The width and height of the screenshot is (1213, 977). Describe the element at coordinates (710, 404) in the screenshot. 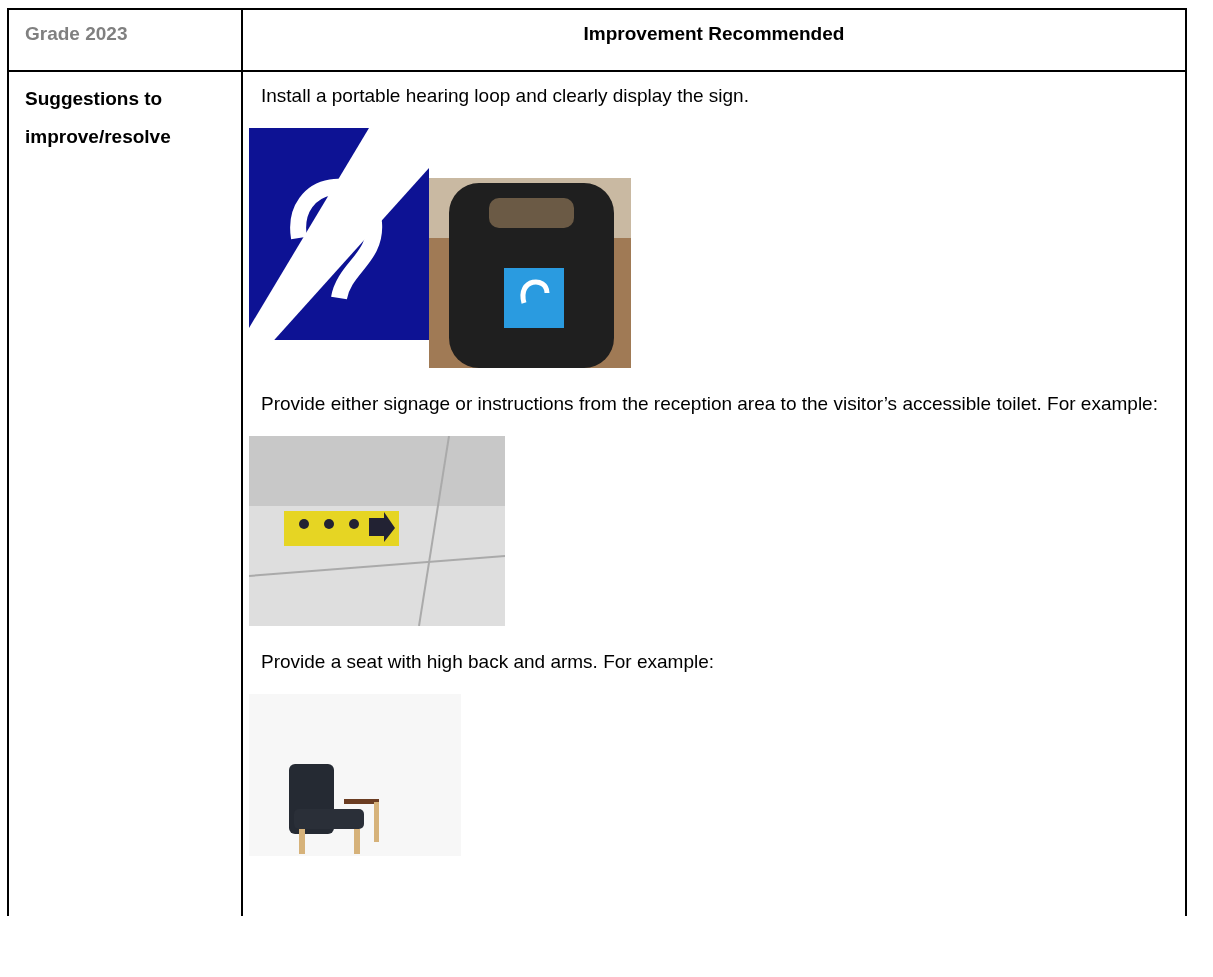

I see `paragraph: Provide either signage or instructions from the reception area to the visitor’s accessible toilet. For example:` at that location.